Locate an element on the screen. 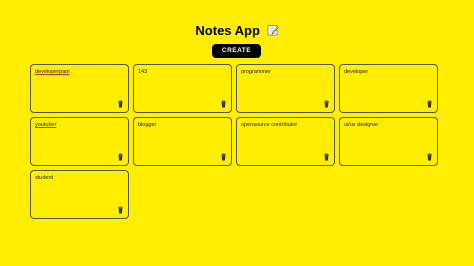 The height and width of the screenshot is (266, 474). note-card: programmer is located at coordinates (285, 88).